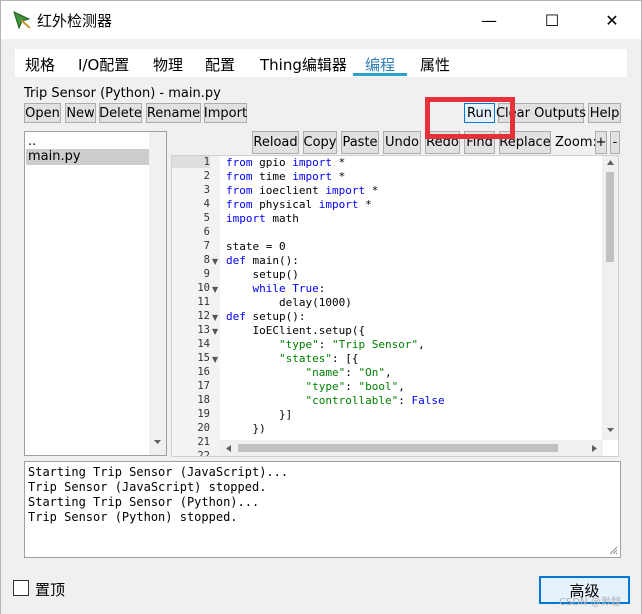 The image size is (642, 614). Describe the element at coordinates (42, 113) in the screenshot. I see `open-button: Open` at that location.